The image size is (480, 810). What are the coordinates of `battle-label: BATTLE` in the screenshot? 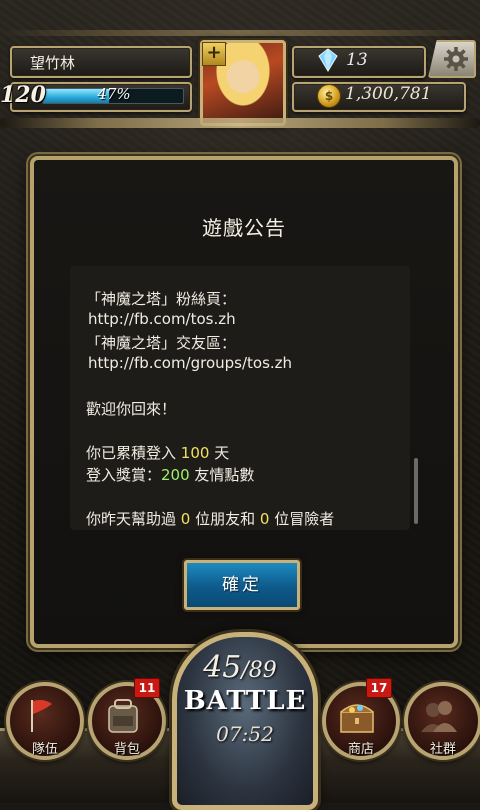 It's located at (245, 701).